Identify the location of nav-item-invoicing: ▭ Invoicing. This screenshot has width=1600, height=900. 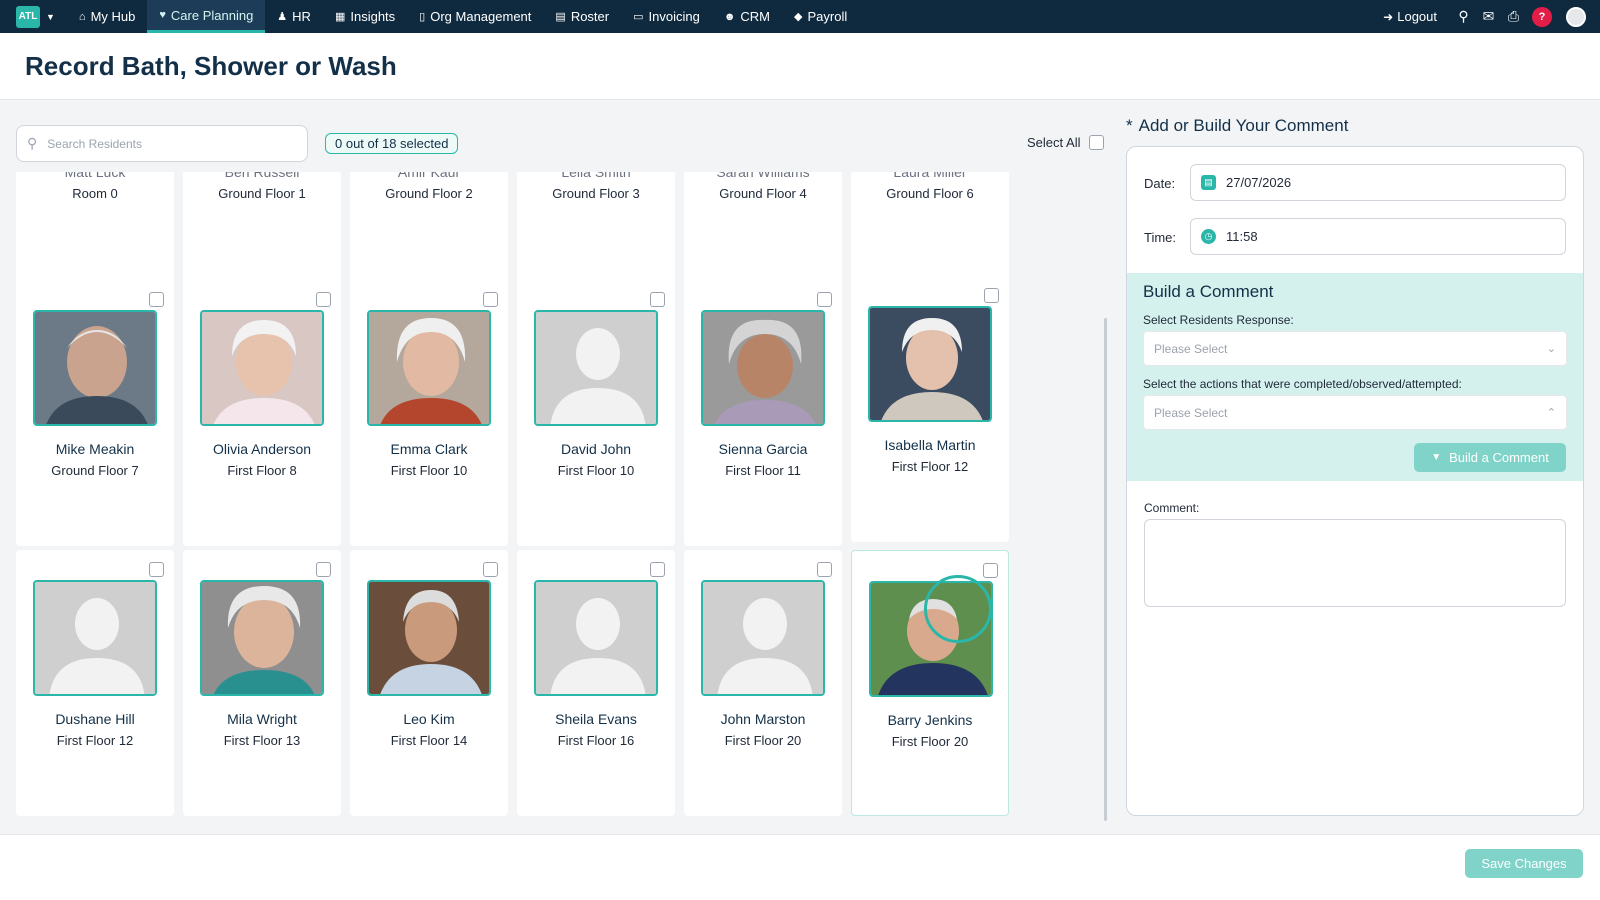
(666, 16).